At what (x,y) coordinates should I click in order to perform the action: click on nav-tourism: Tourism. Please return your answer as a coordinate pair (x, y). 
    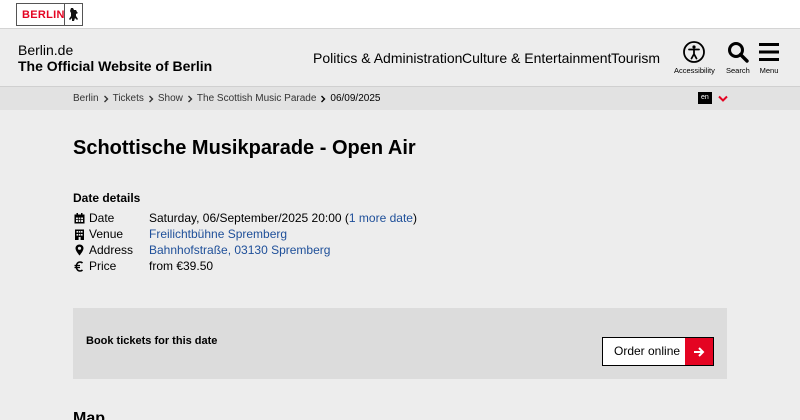
    Looking at the image, I should click on (635, 58).